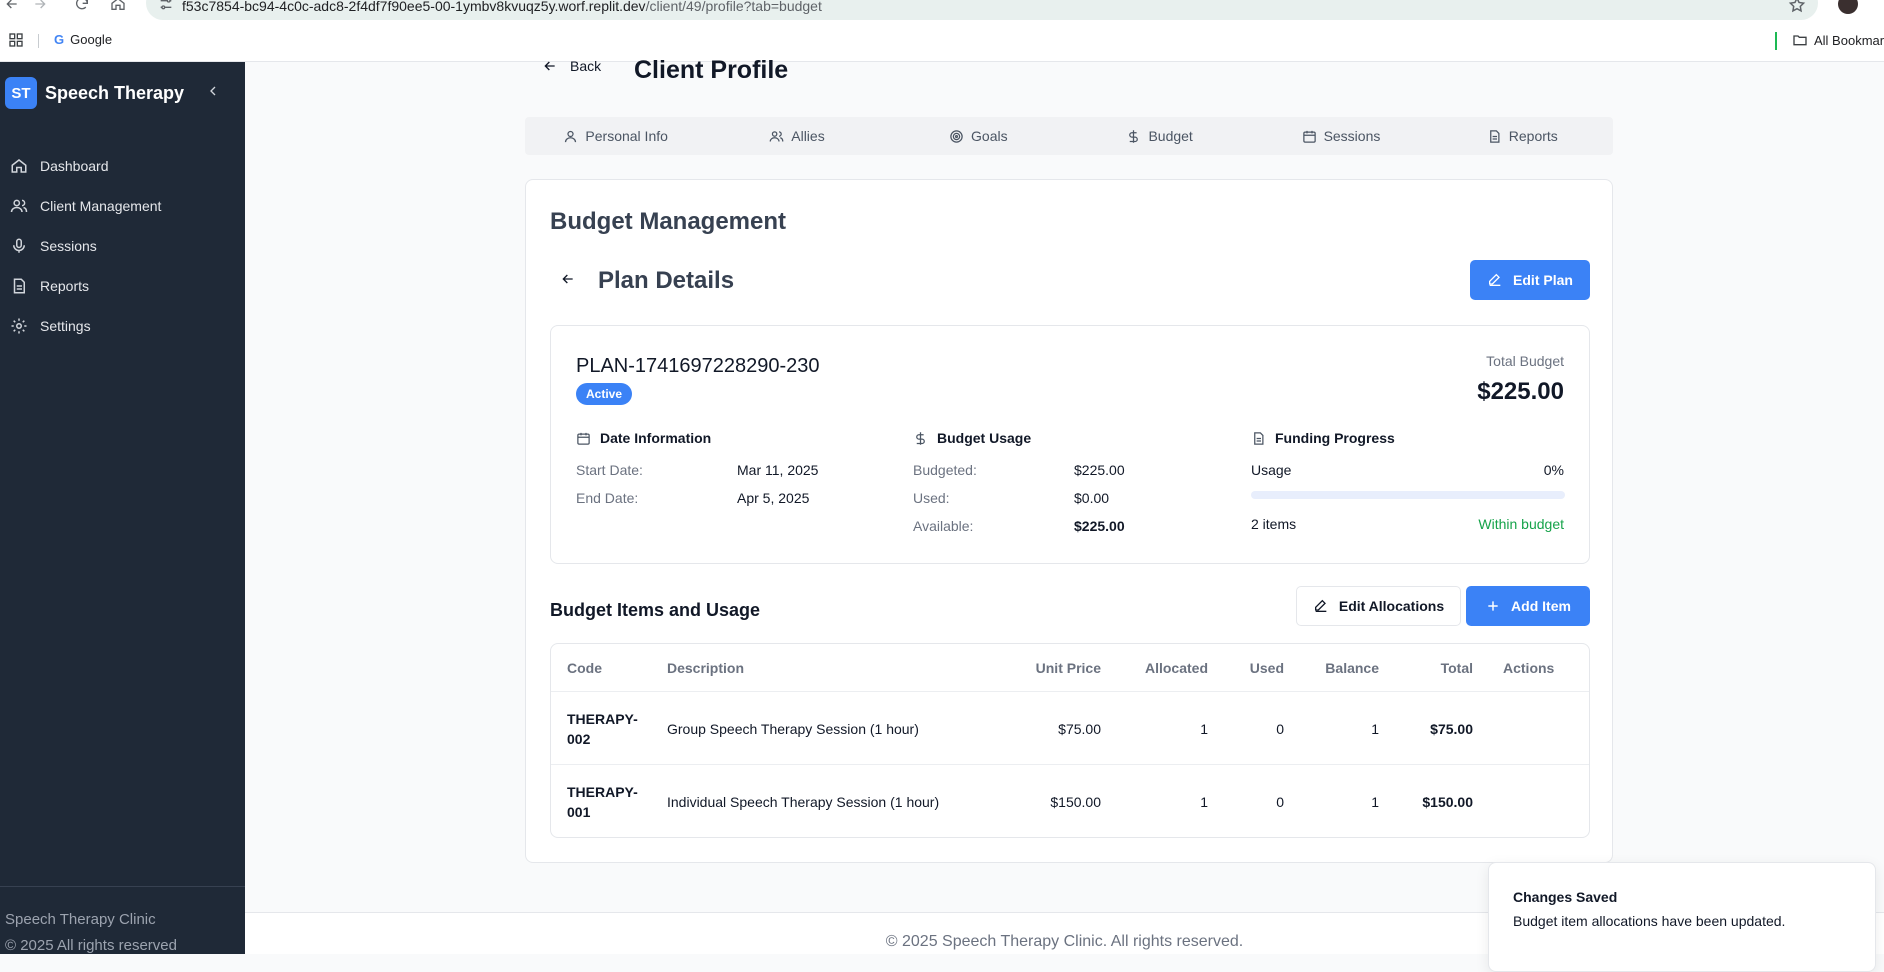 The image size is (1884, 972). I want to click on tab-label: Goals, so click(989, 136).